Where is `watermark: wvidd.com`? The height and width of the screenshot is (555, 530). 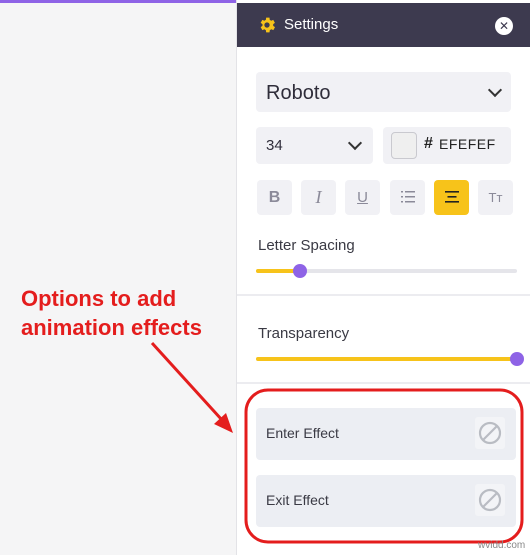 watermark: wvidd.com is located at coordinates (502, 545).